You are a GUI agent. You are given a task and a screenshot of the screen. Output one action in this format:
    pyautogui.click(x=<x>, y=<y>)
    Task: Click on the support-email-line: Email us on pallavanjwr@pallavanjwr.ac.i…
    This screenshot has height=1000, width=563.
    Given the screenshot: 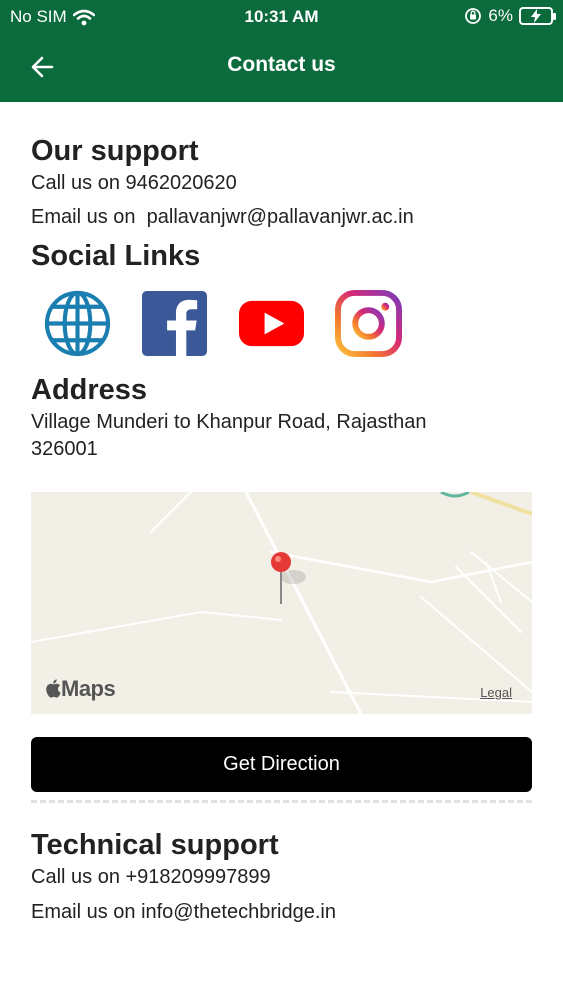 What is the action you would take?
    pyautogui.click(x=222, y=217)
    